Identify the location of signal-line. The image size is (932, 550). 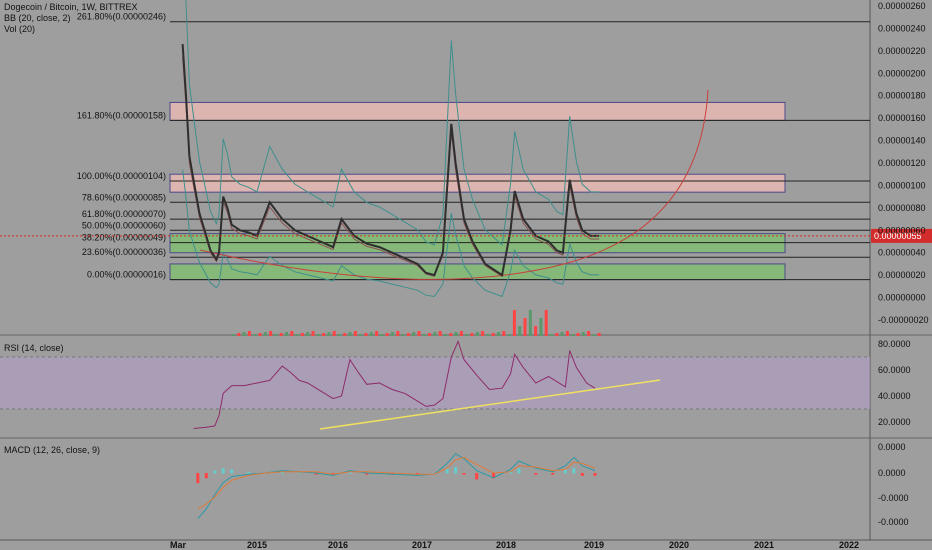
(396, 483).